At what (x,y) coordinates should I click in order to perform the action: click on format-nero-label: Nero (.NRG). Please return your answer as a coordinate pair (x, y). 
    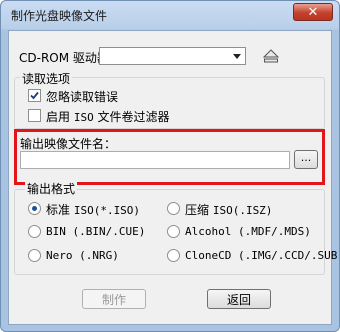
    Looking at the image, I should click on (82, 255).